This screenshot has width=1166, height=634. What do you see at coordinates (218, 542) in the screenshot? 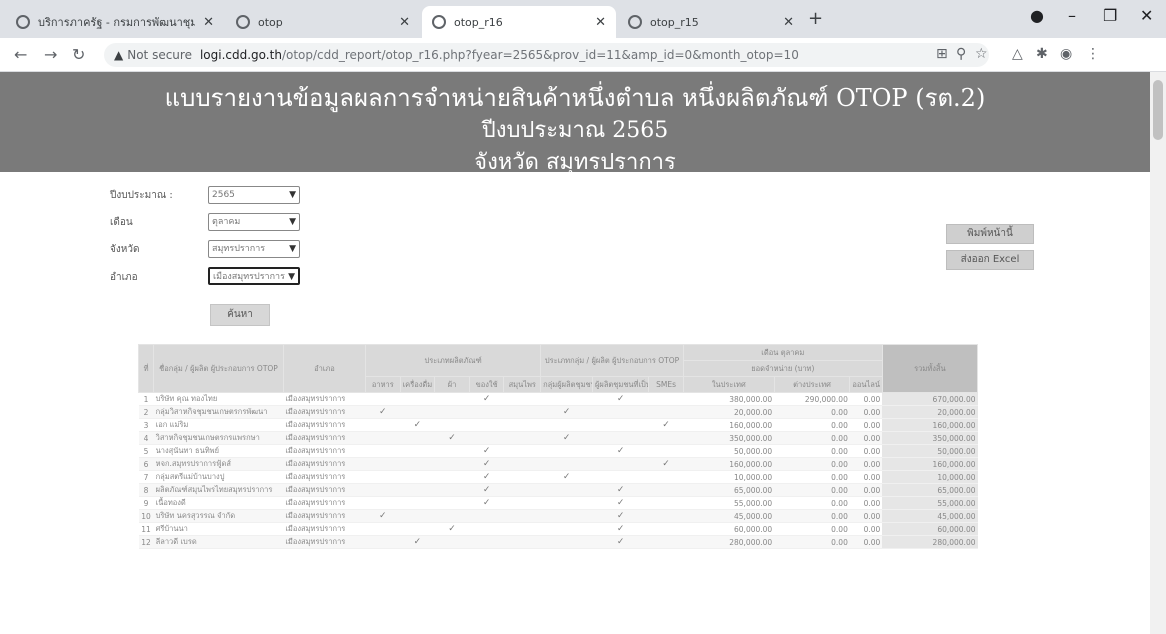
I see `row-name: ลีลาวดี เบรด` at bounding box center [218, 542].